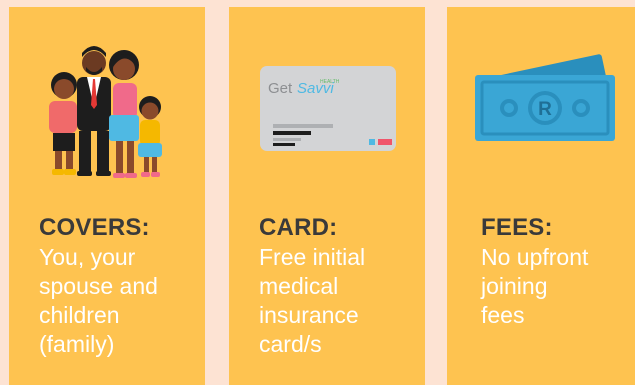  Describe the element at coordinates (385, 142) in the screenshot. I see `card-chip-red` at that location.